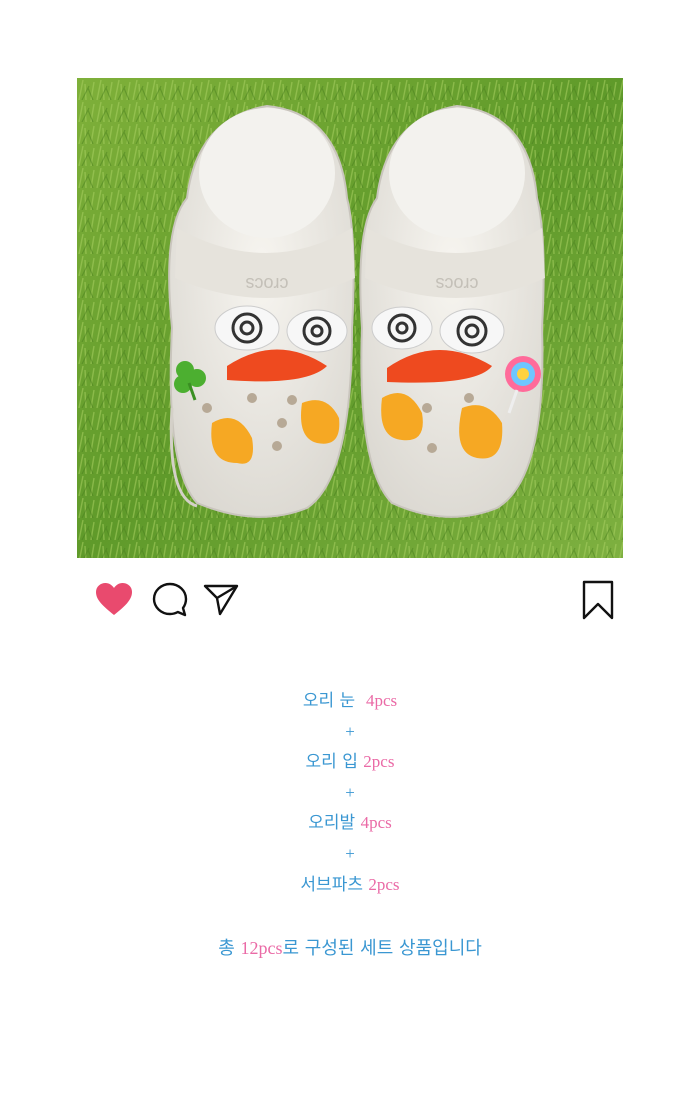 This screenshot has height=1100, width=700. I want to click on caption-line-subparts: 서브파츠 2pcs, so click(350, 885).